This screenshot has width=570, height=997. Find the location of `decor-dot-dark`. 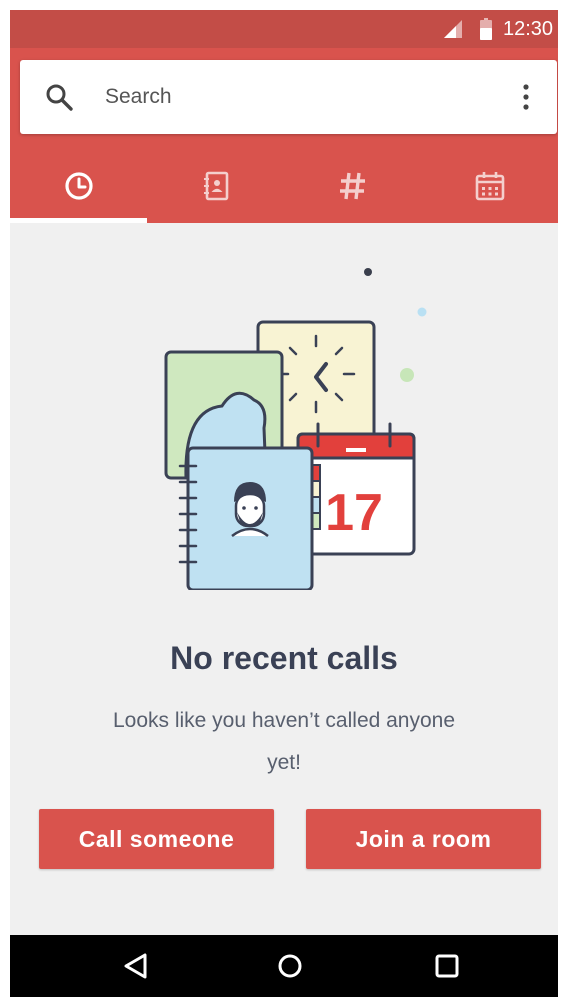

decor-dot-dark is located at coordinates (368, 272).